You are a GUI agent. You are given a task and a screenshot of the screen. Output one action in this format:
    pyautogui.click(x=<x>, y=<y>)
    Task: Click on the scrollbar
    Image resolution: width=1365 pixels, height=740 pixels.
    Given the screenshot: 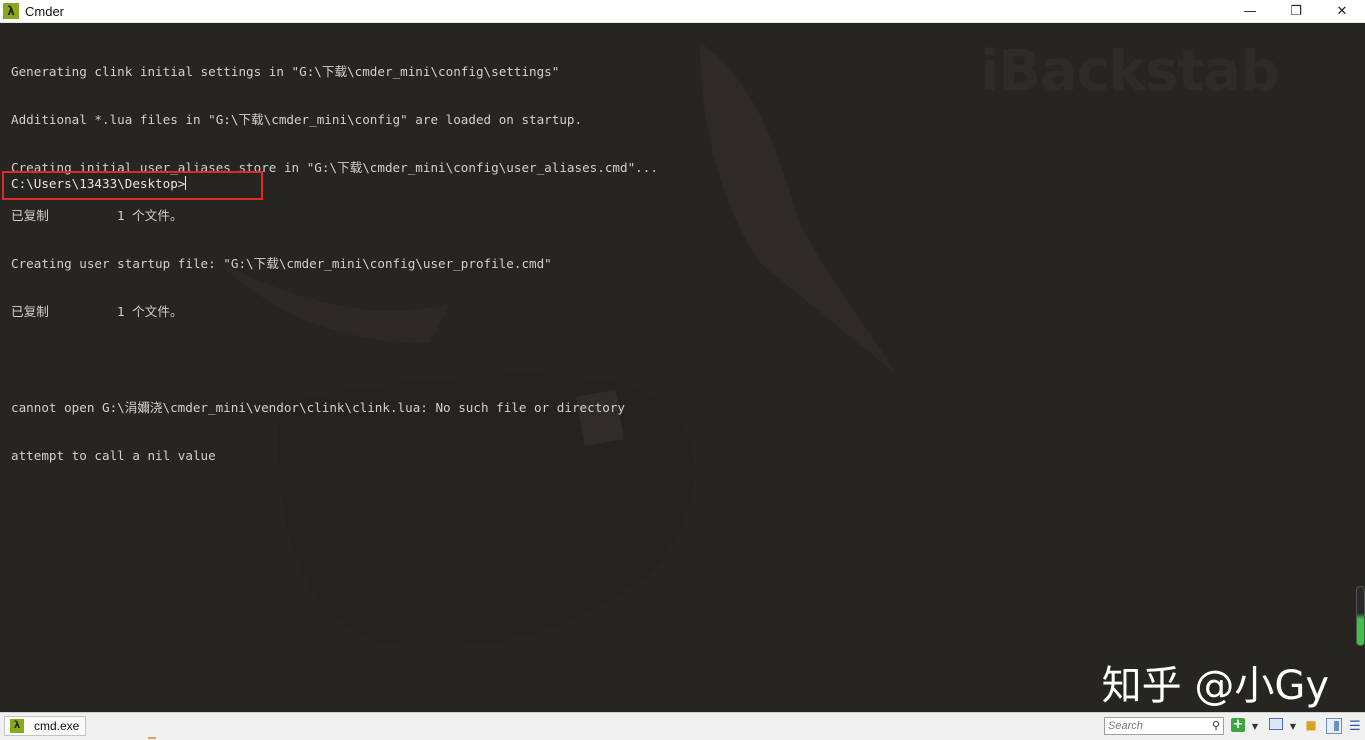 What is the action you would take?
    pyautogui.click(x=1360, y=616)
    